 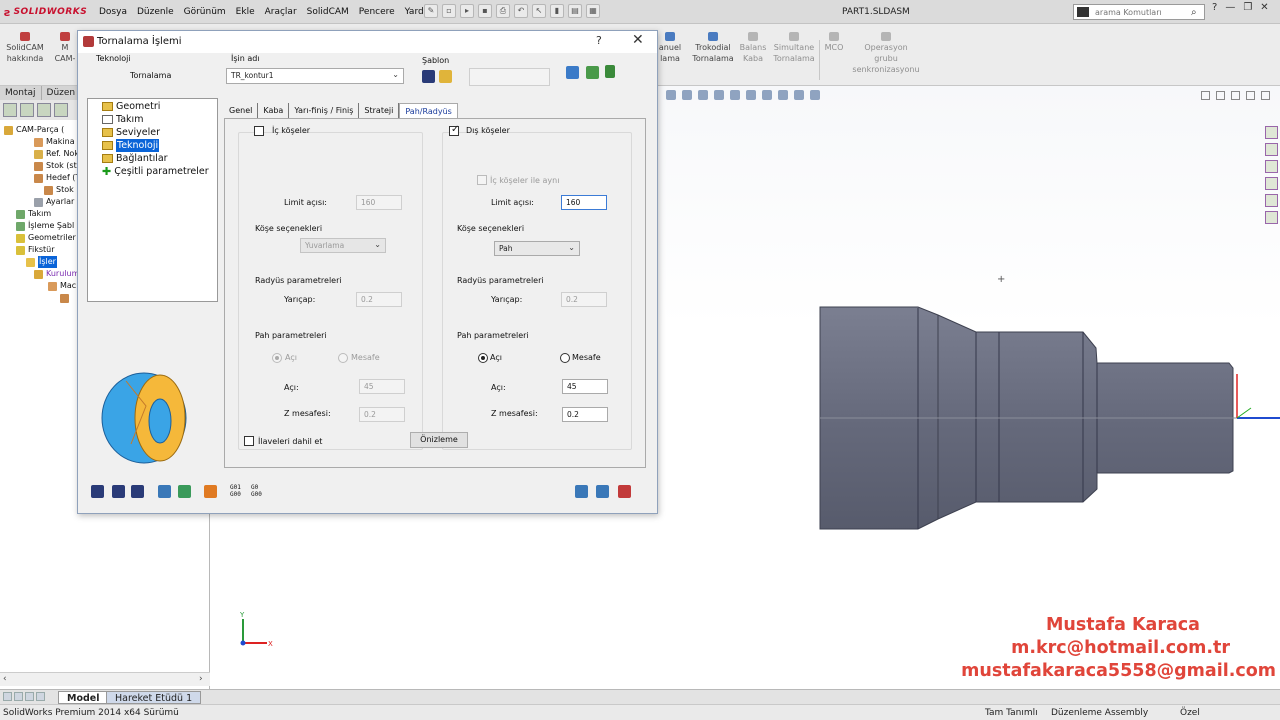 What do you see at coordinates (315, 76) in the screenshot?
I see `job-name-combo: TR_kontur1 ⌄` at bounding box center [315, 76].